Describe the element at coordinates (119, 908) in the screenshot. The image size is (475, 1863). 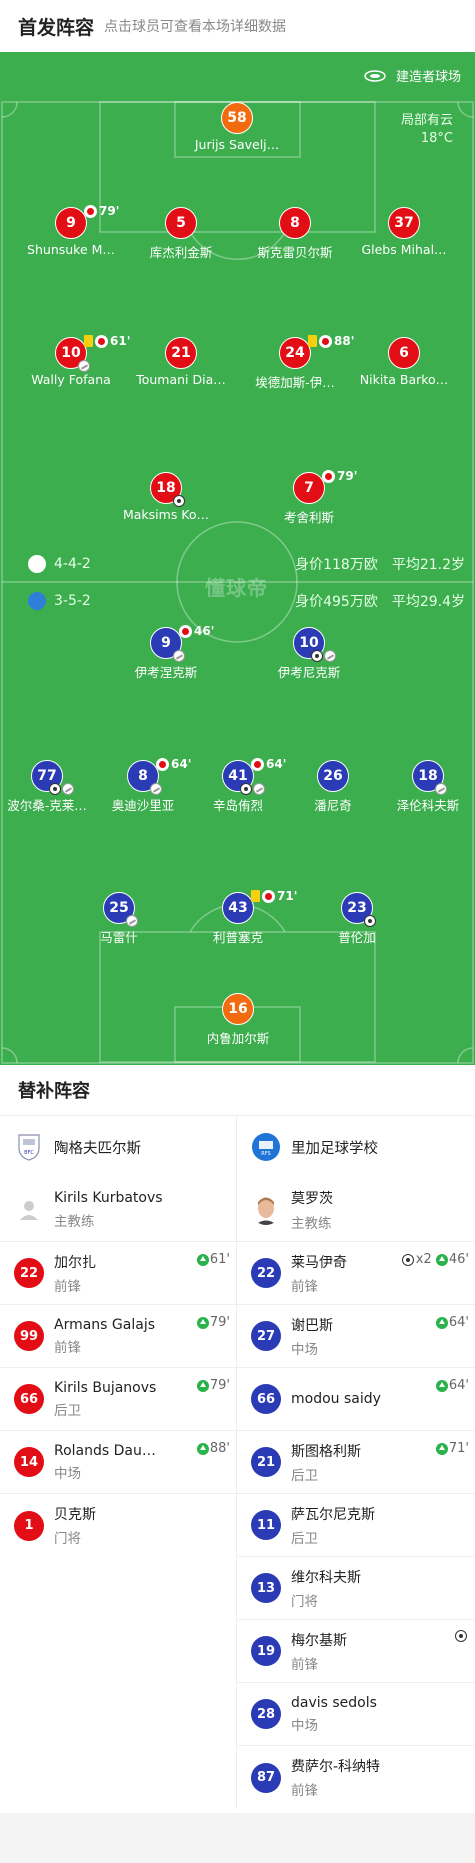
I see `number-text: 25` at that location.